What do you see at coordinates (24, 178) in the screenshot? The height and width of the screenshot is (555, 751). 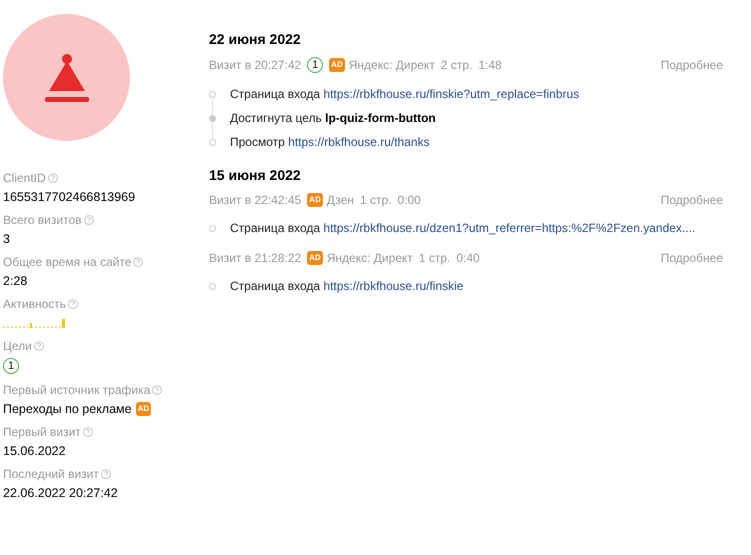 I see `field-label: ClientID` at bounding box center [24, 178].